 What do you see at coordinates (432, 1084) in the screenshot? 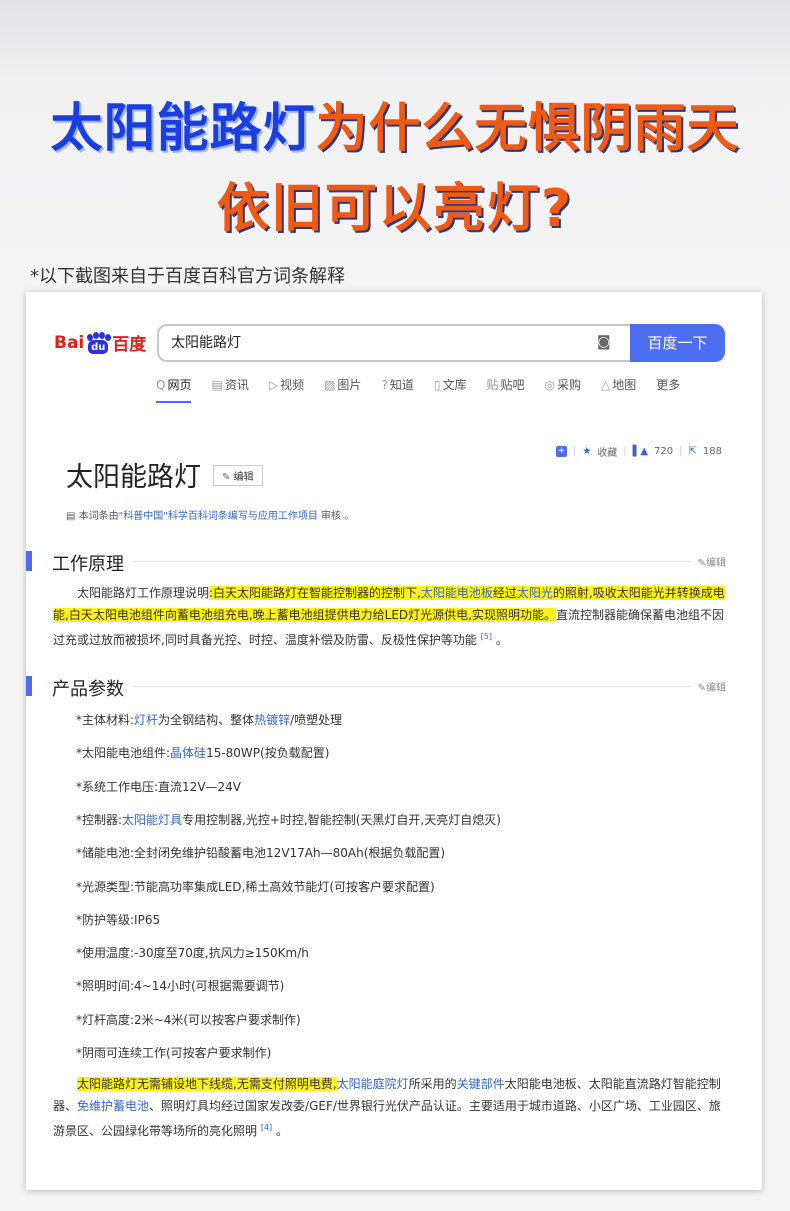
I see `text: 所采用的` at bounding box center [432, 1084].